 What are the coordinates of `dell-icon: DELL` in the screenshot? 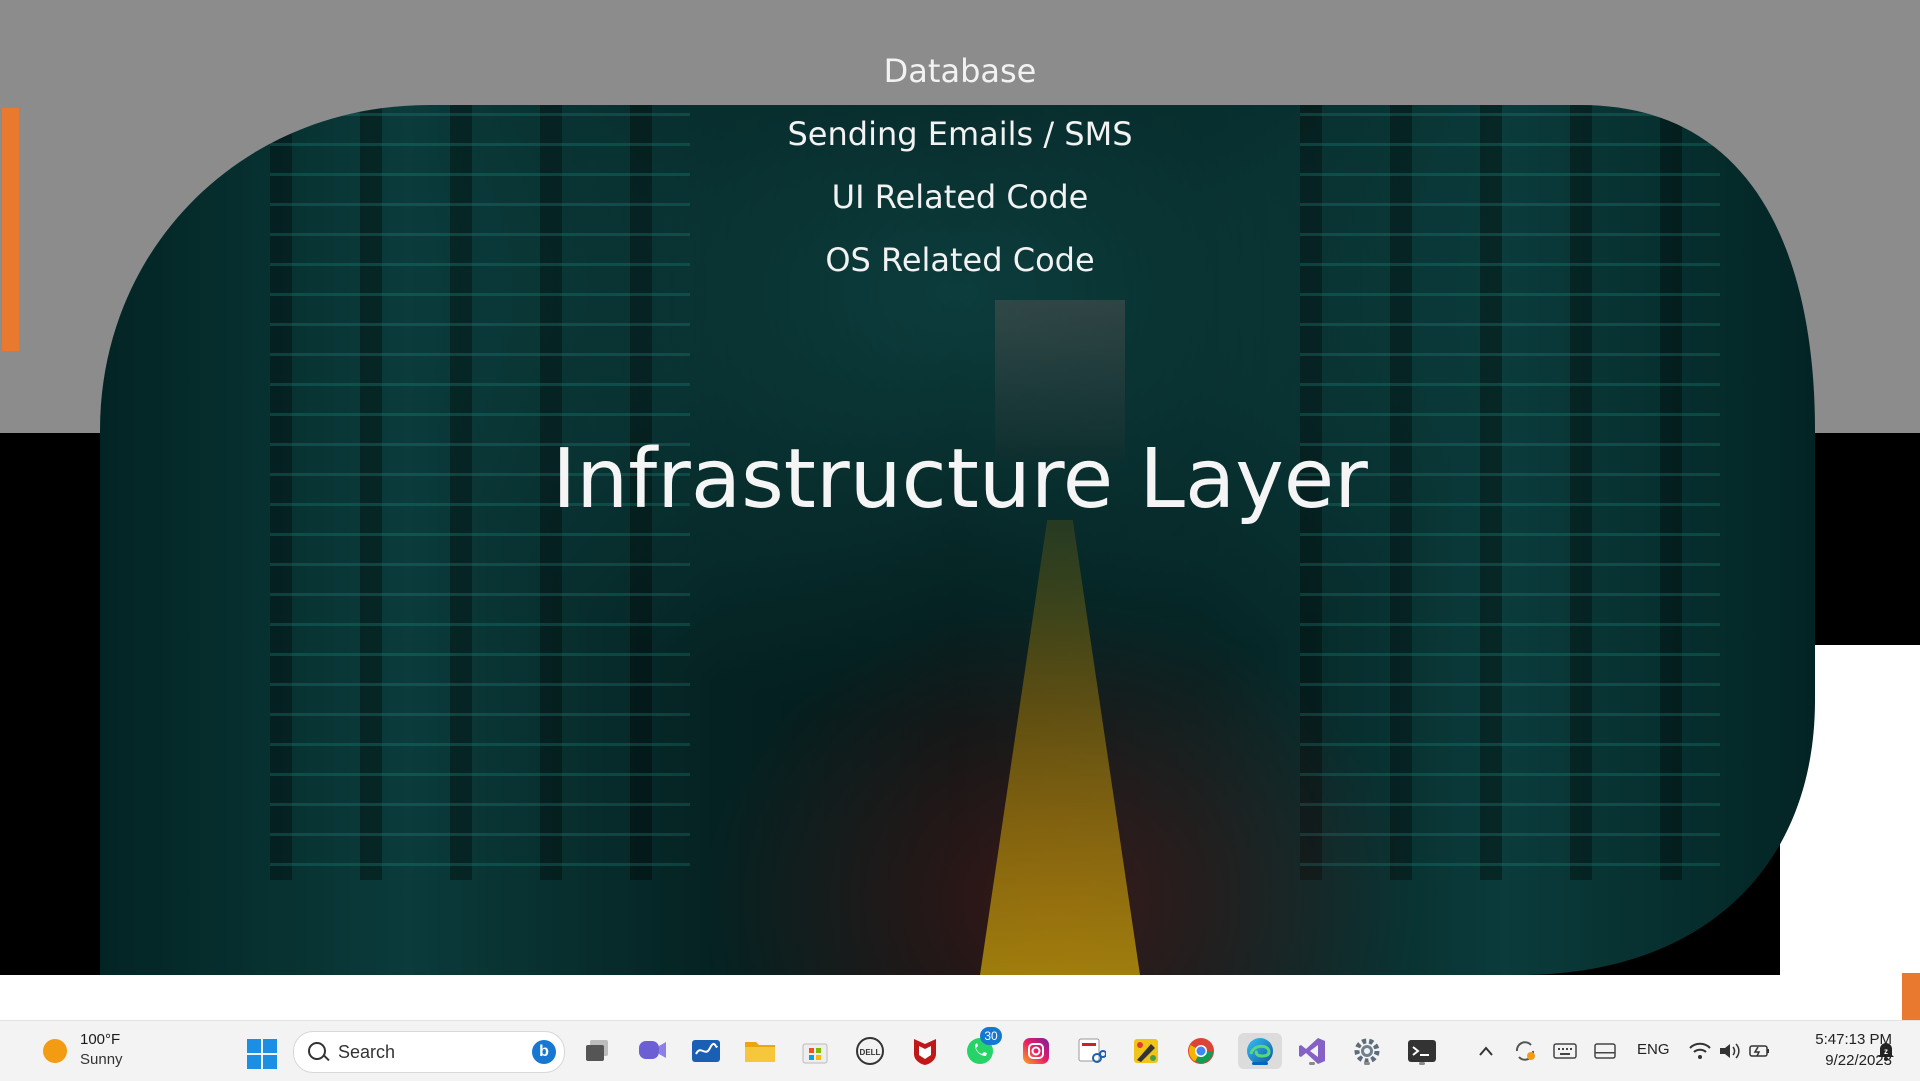 It's located at (870, 1051).